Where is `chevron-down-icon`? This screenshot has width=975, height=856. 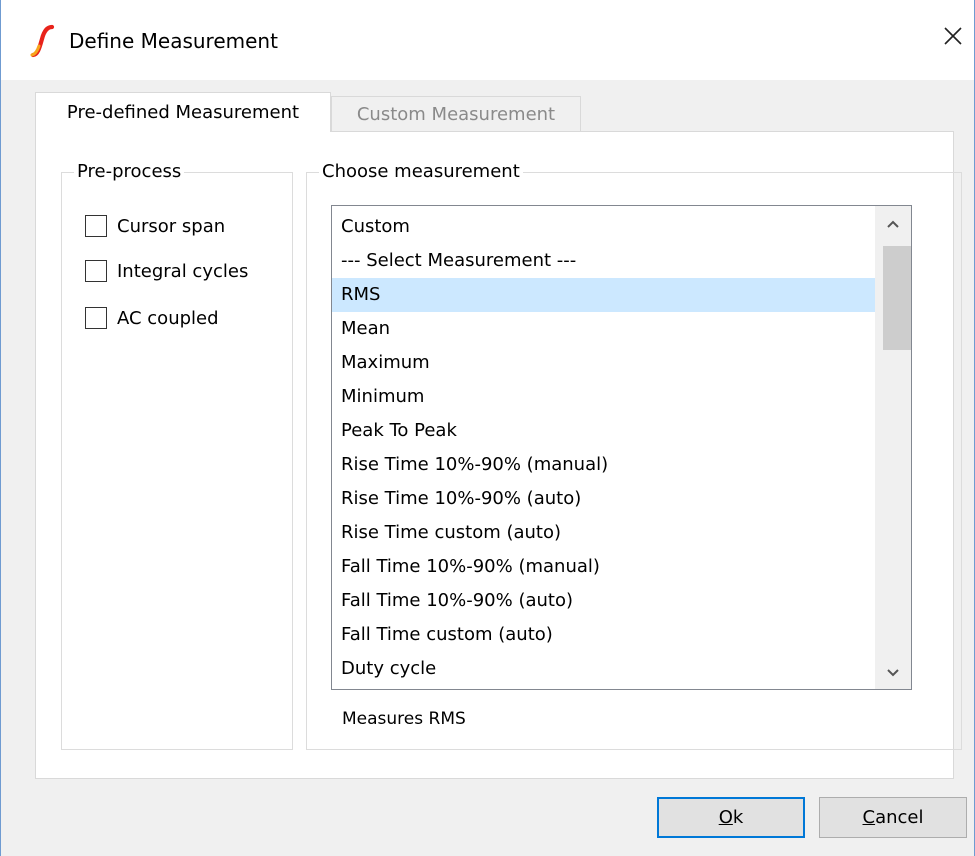 chevron-down-icon is located at coordinates (893, 672).